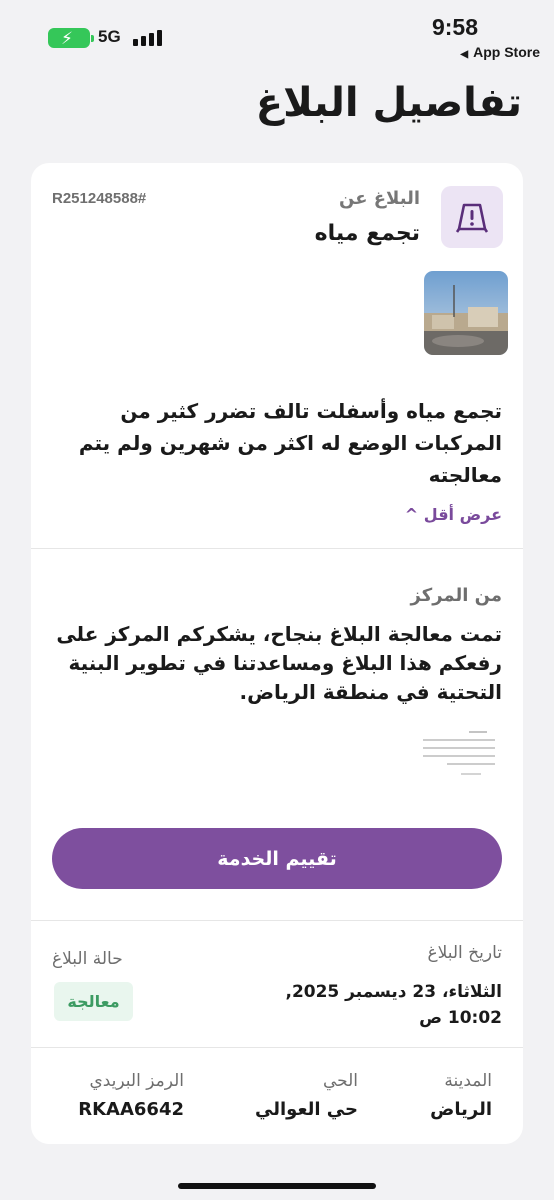  Describe the element at coordinates (277, 1186) in the screenshot. I see `home-indicator` at that location.